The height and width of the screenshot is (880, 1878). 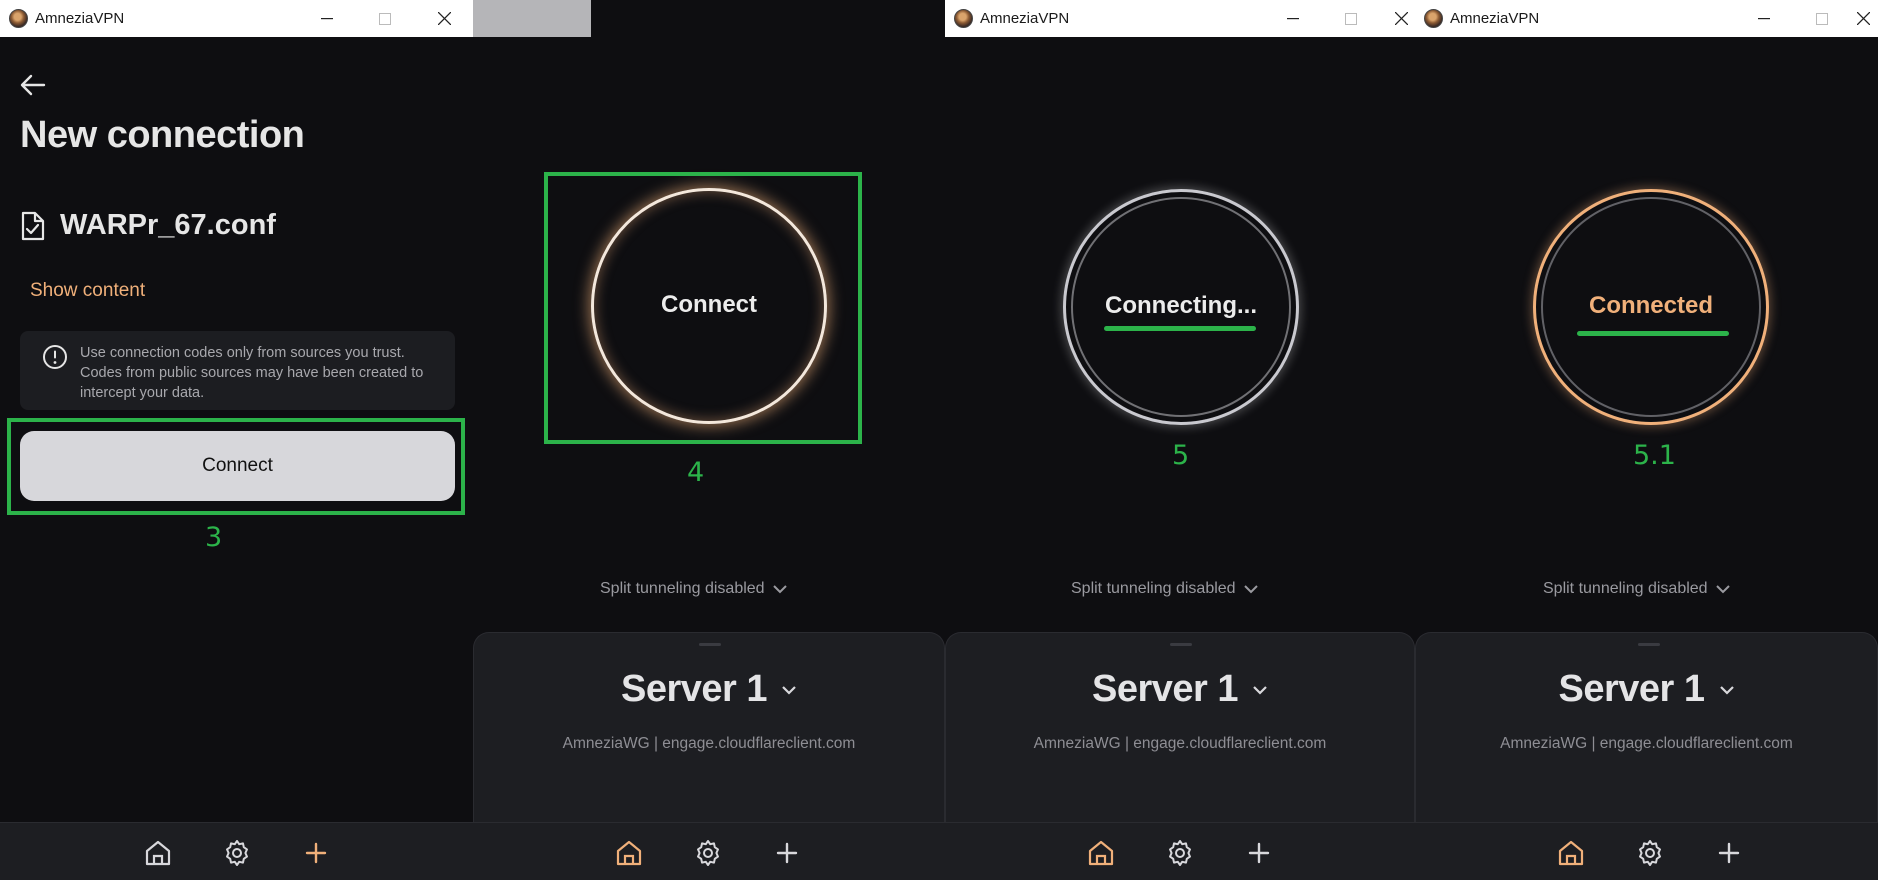 I want to click on annotation-number-5: 5, so click(x=1181, y=455).